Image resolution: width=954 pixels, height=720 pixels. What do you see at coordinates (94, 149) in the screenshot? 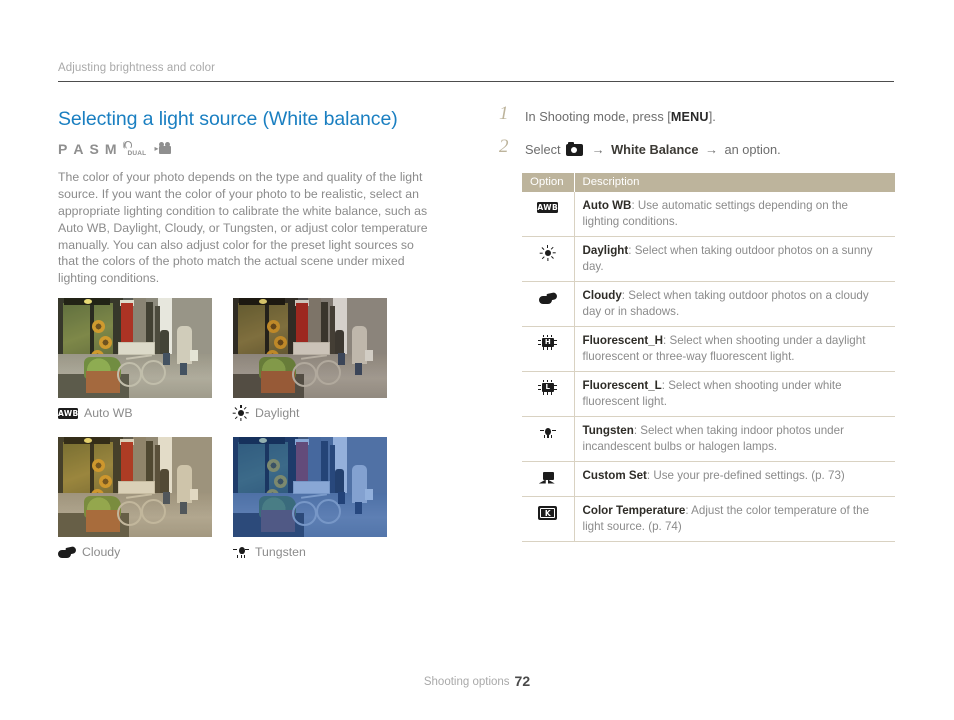
I see `mode-letter-s: S` at bounding box center [94, 149].